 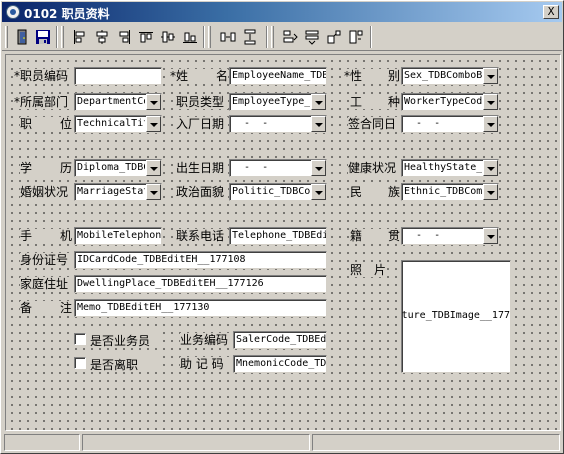 I want to click on saler-code-input: SalerCode_TDBEditEH, so click(x=280, y=340).